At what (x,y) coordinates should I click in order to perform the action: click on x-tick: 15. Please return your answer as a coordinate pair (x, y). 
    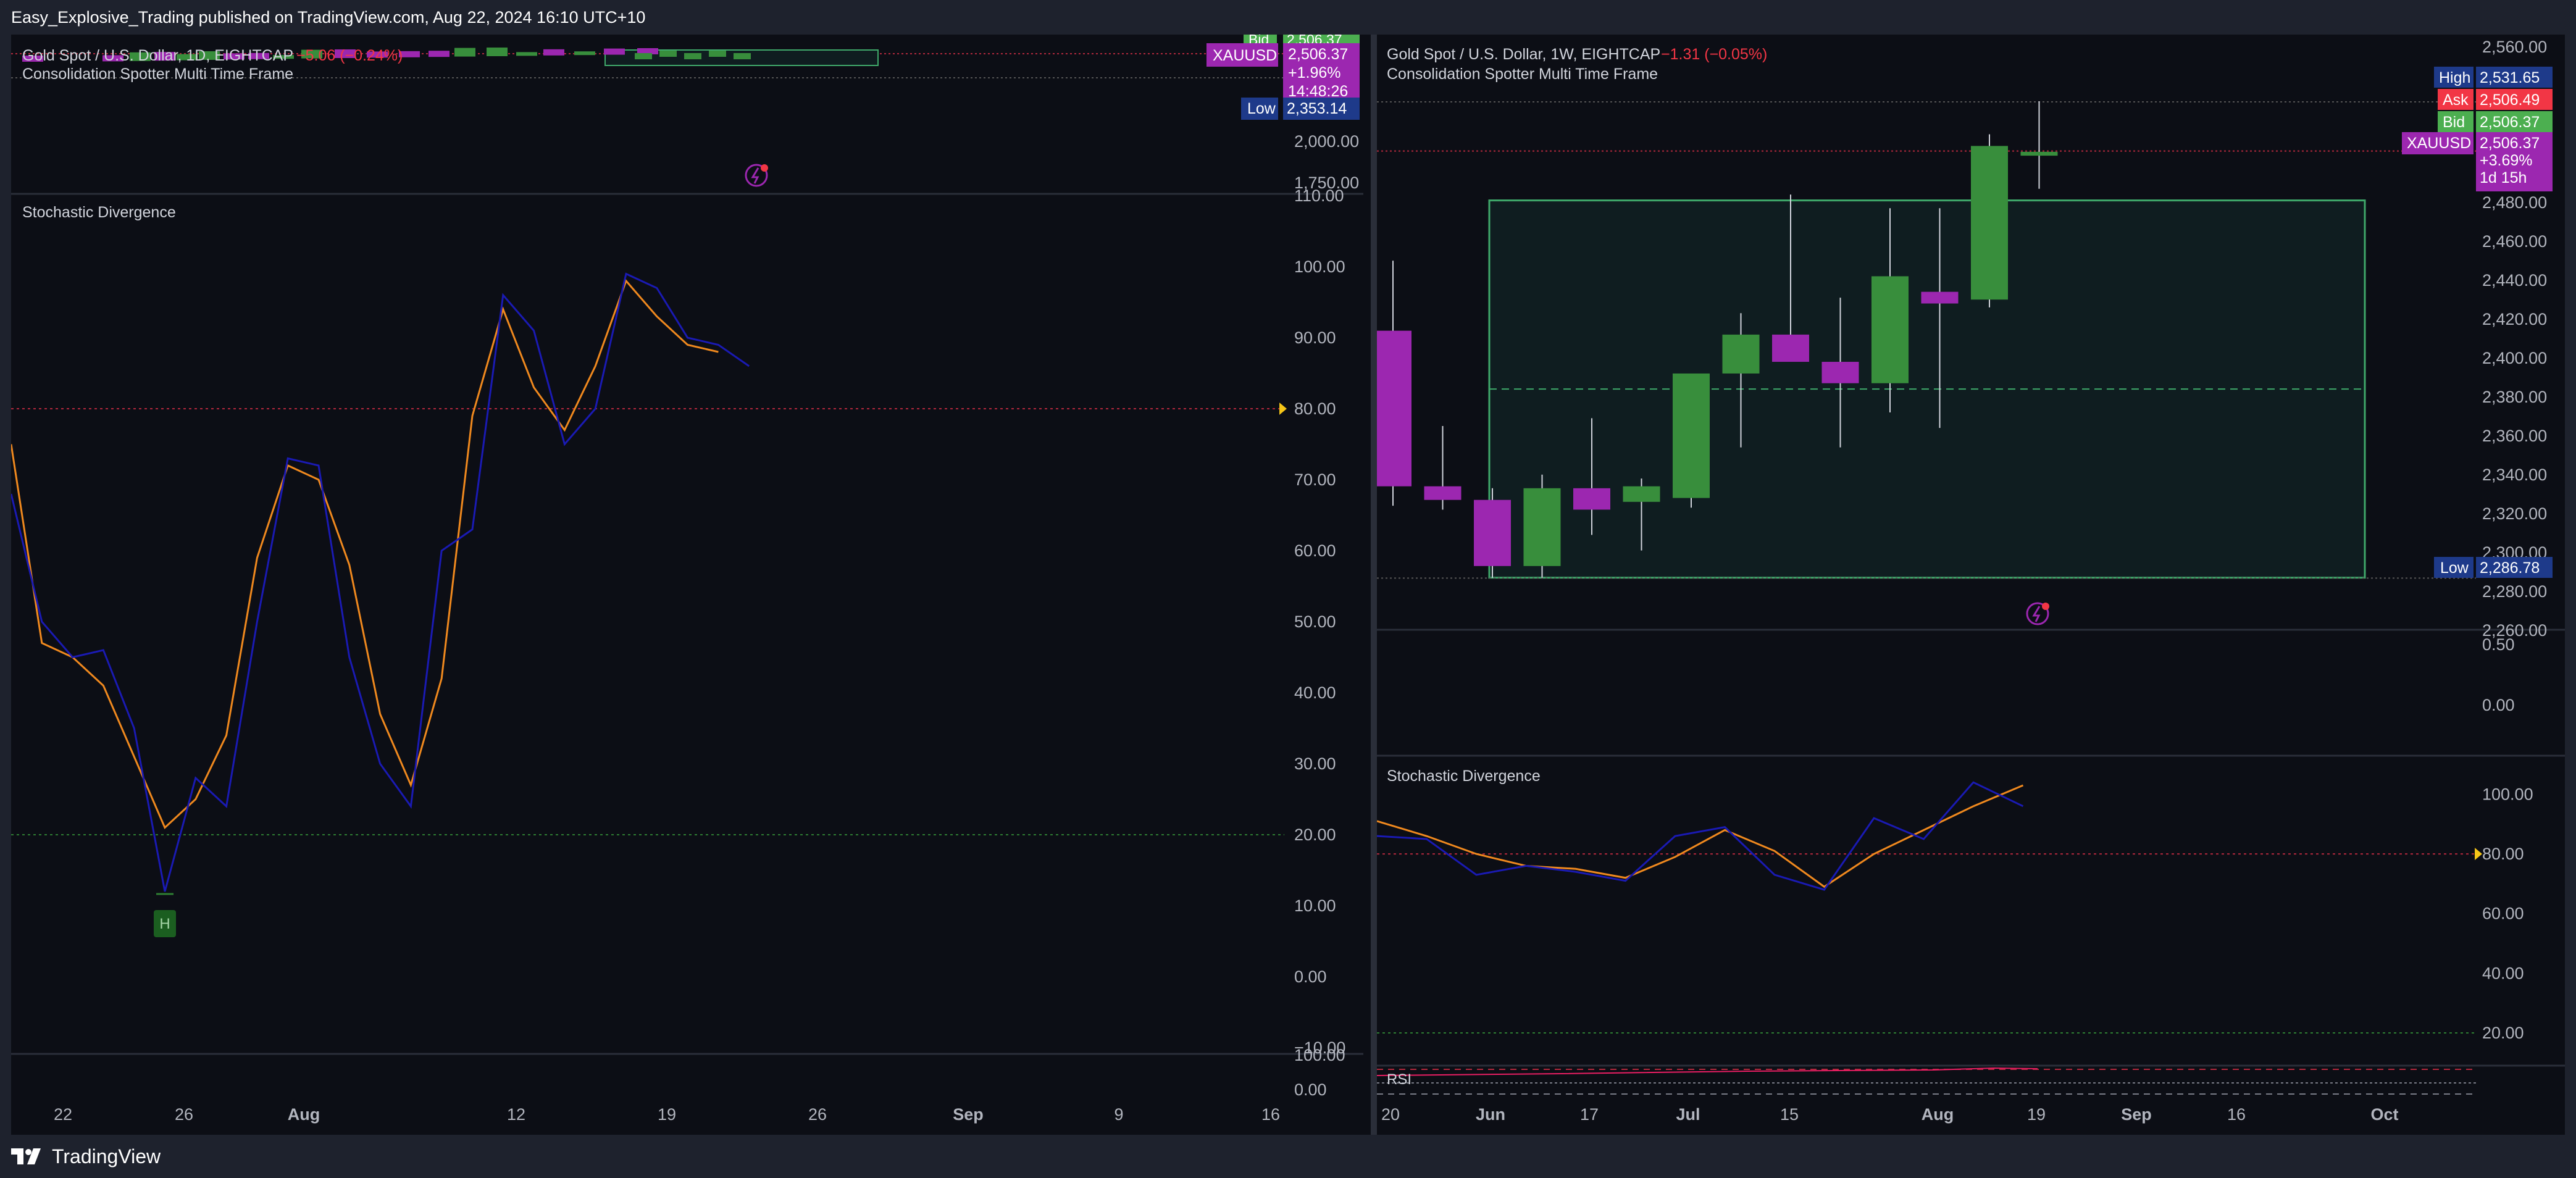
    Looking at the image, I should click on (1790, 1115).